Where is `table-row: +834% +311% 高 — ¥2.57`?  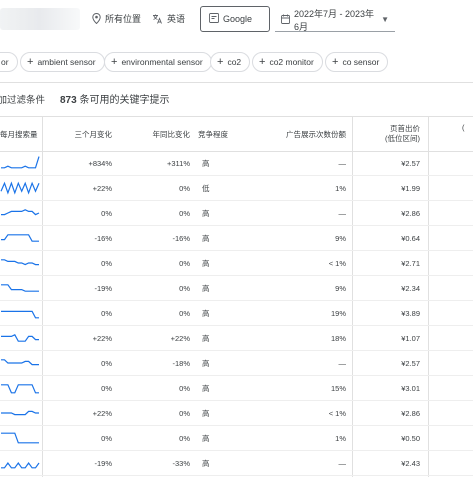 table-row: +834% +311% 高 — ¥2.57 is located at coordinates (236, 163).